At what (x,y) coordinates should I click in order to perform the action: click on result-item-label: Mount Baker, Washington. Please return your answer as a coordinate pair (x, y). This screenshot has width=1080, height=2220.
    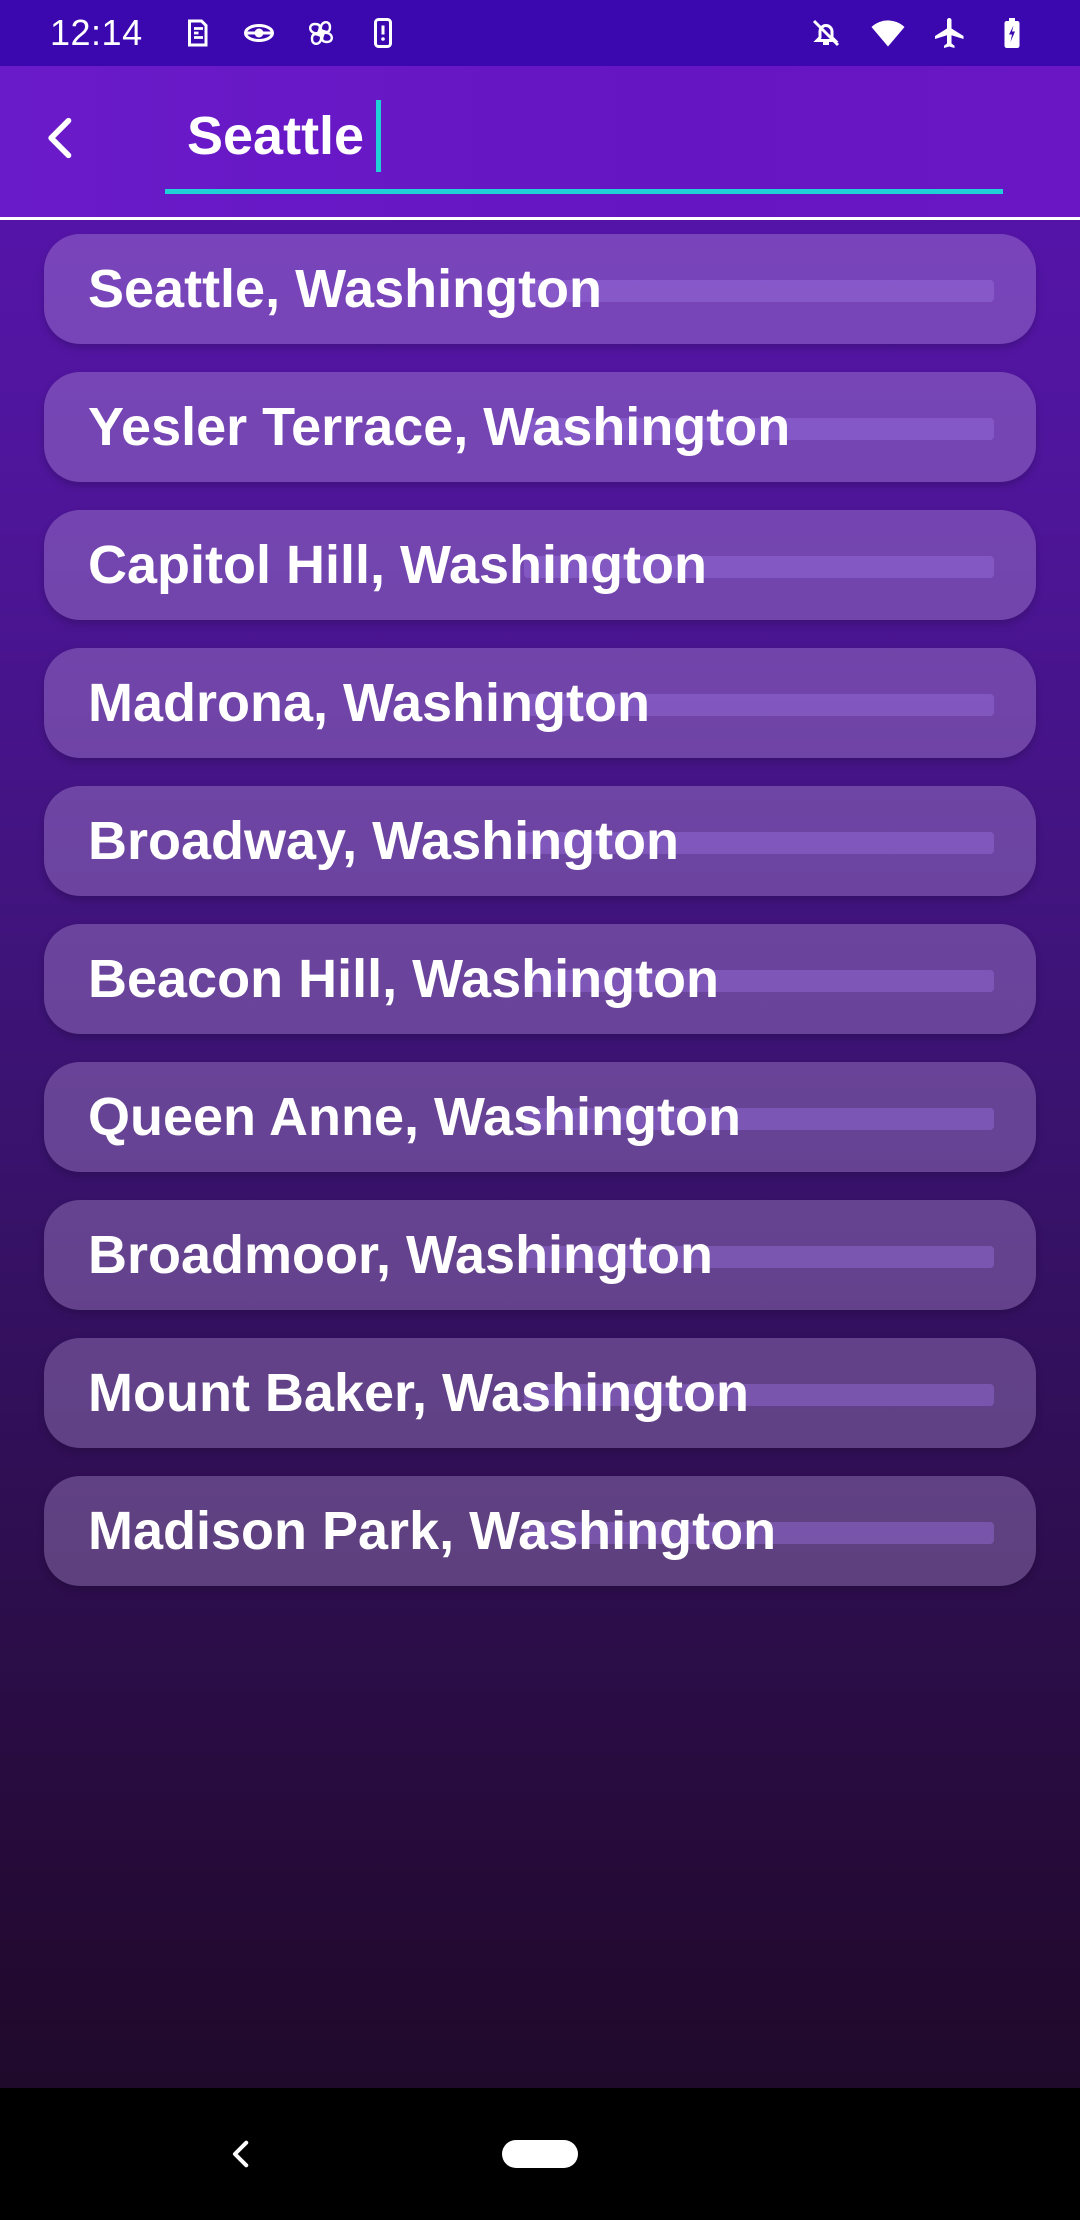
    Looking at the image, I should click on (418, 1393).